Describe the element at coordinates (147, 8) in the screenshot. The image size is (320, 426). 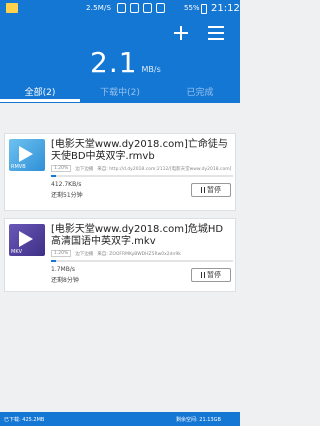
I see `wifi-icon` at that location.